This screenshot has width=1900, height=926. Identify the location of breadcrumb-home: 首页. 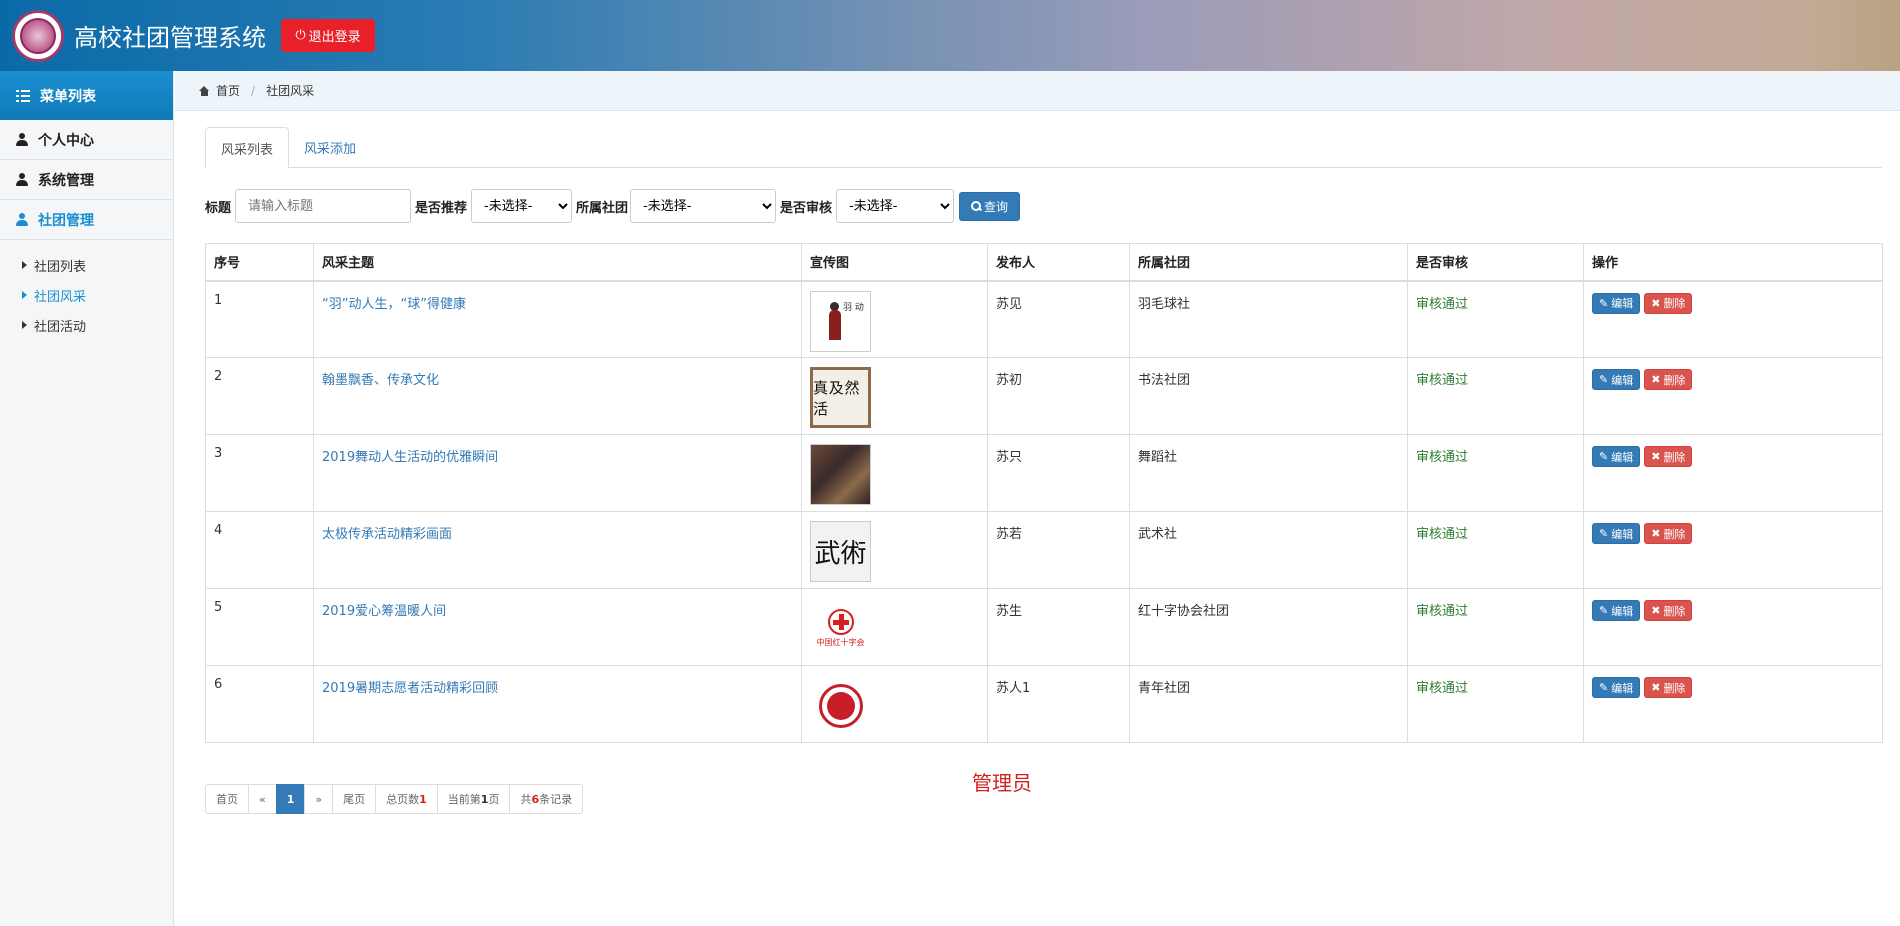
(228, 90).